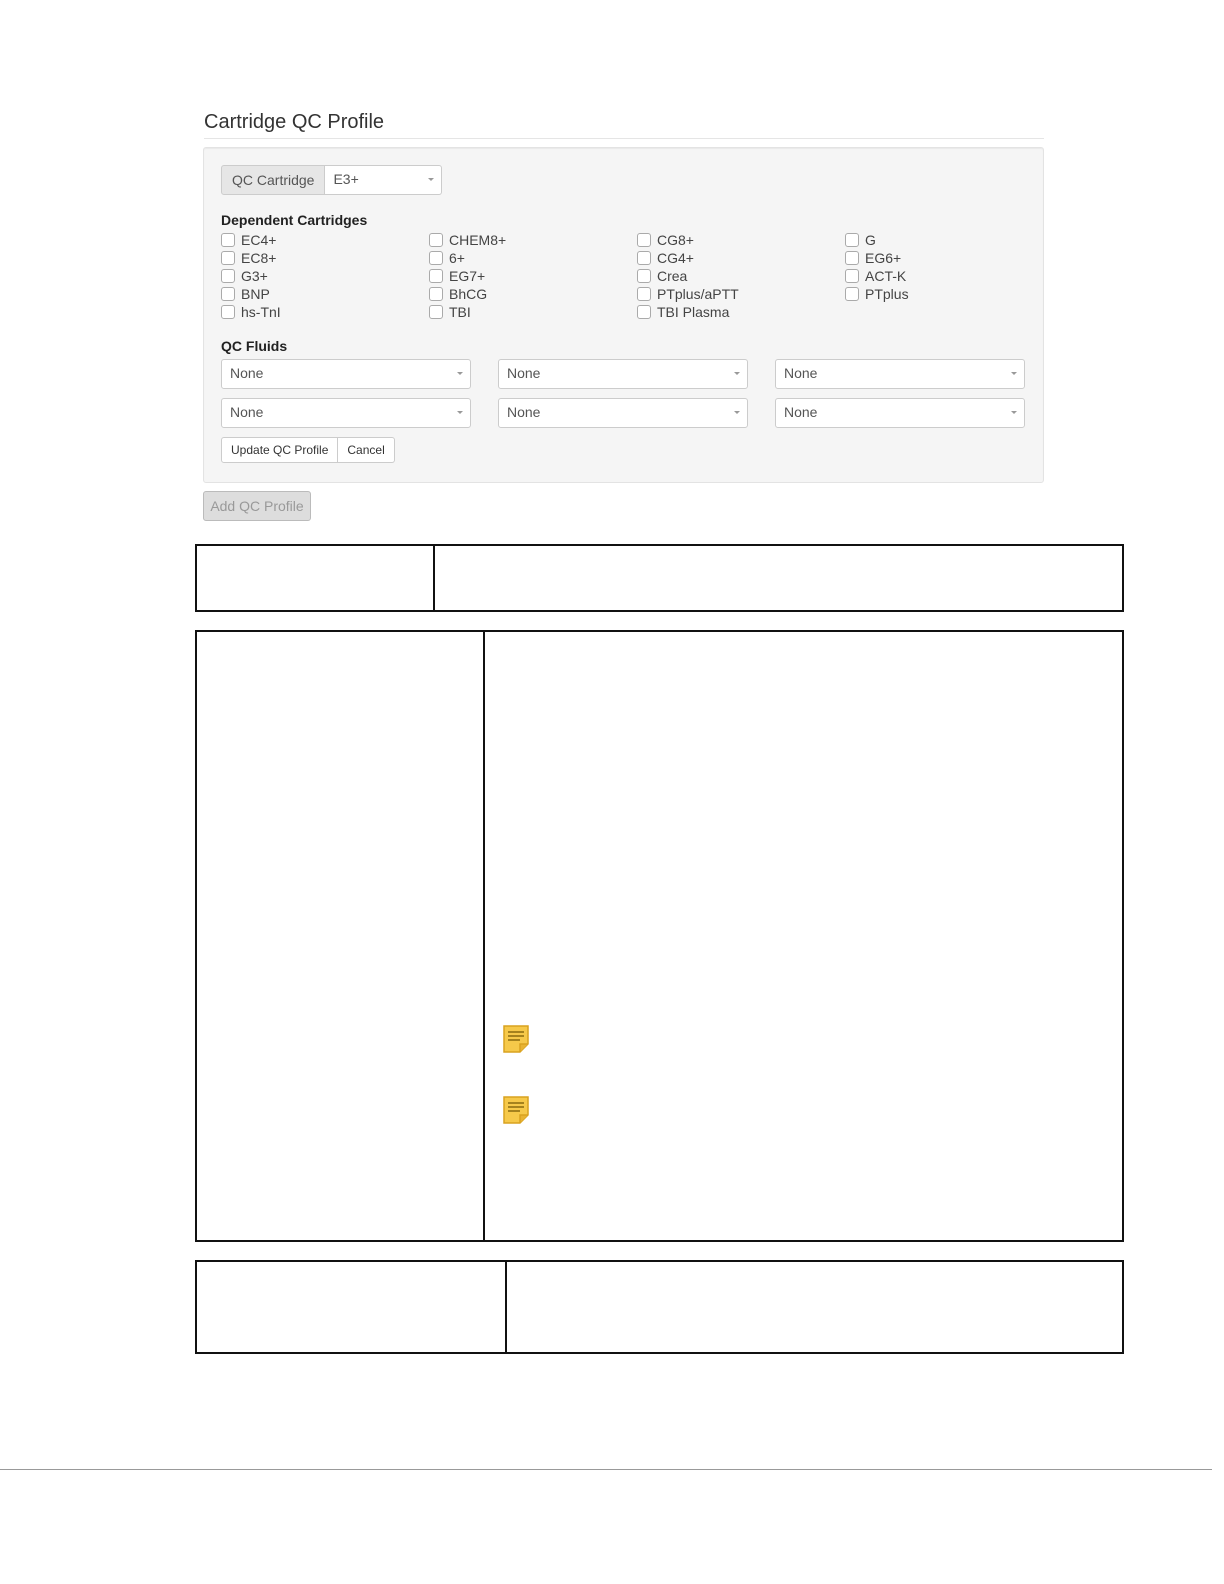  Describe the element at coordinates (883, 258) in the screenshot. I see `checkbox-label: EG6+` at that location.